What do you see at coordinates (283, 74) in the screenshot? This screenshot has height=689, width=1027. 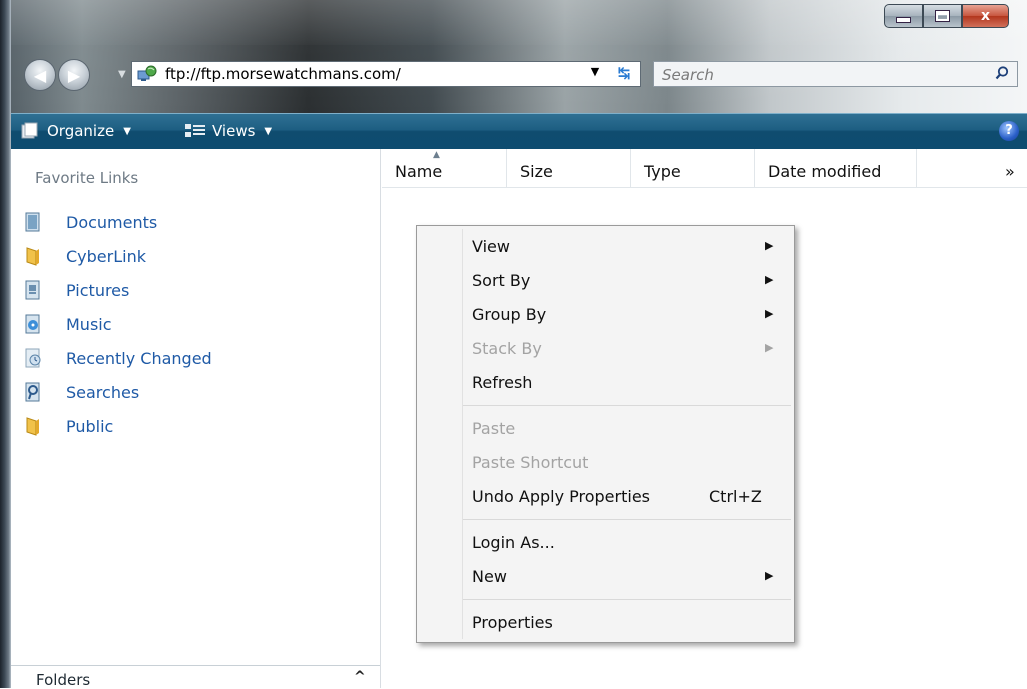 I see `address-text: ftp://ftp.morsewatchmans.com/` at bounding box center [283, 74].